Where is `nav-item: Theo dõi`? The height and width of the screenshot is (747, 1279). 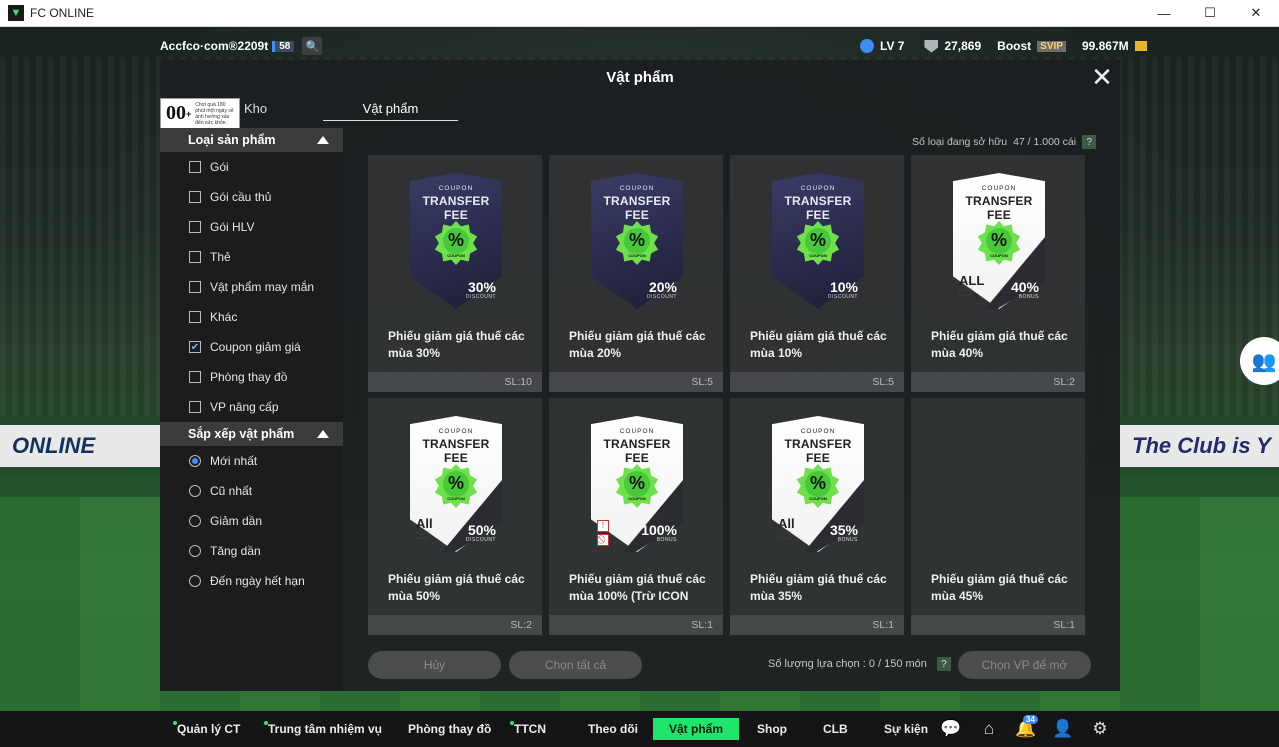 nav-item: Theo dõi is located at coordinates (613, 729).